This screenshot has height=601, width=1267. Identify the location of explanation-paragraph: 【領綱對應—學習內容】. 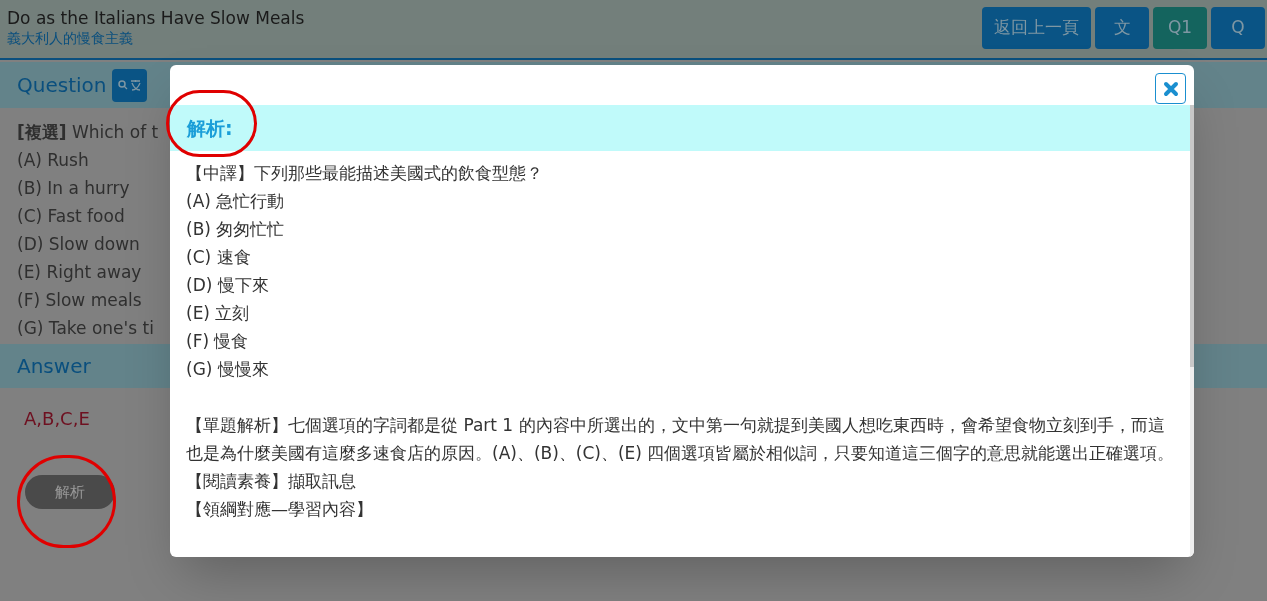
(279, 509).